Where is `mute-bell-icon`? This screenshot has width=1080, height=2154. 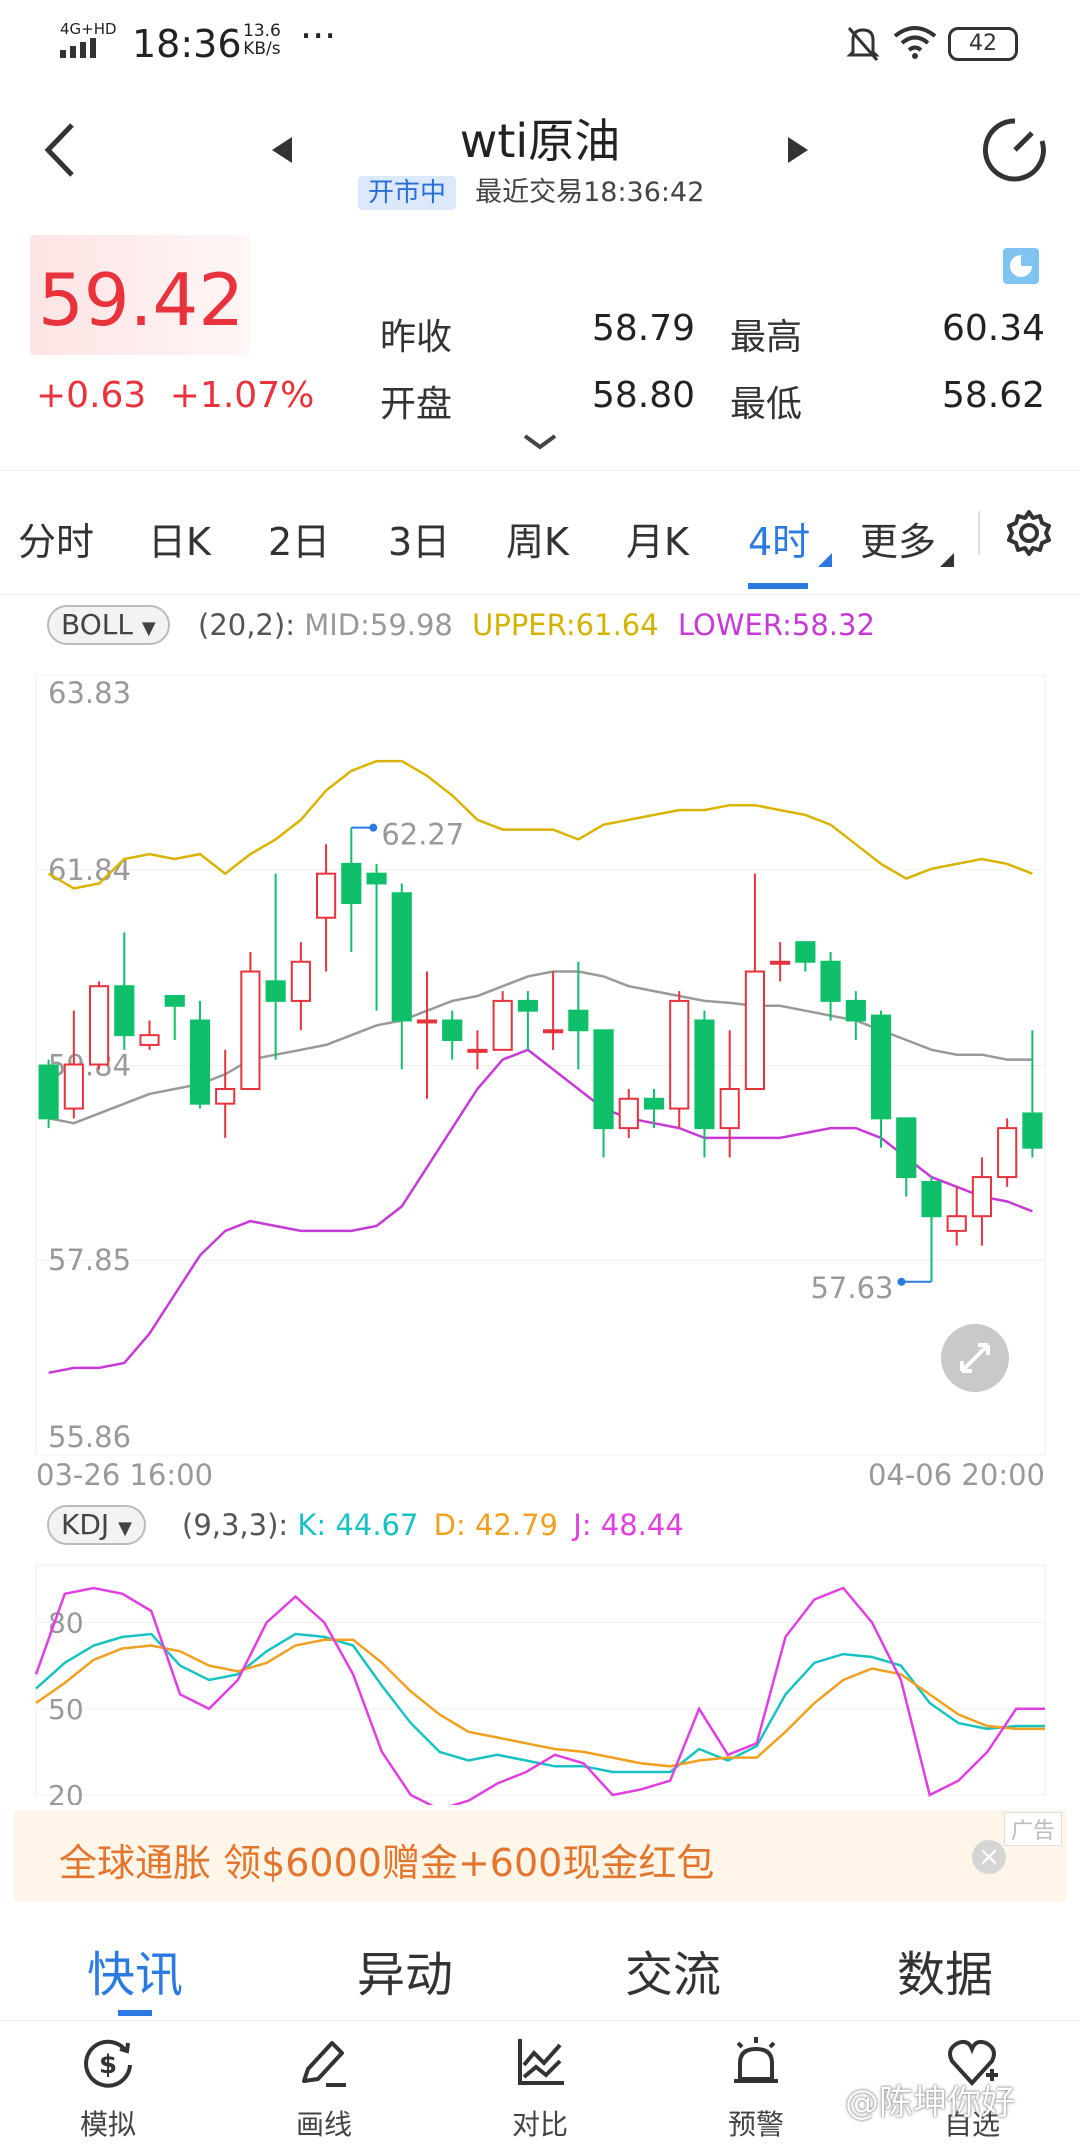 mute-bell-icon is located at coordinates (863, 44).